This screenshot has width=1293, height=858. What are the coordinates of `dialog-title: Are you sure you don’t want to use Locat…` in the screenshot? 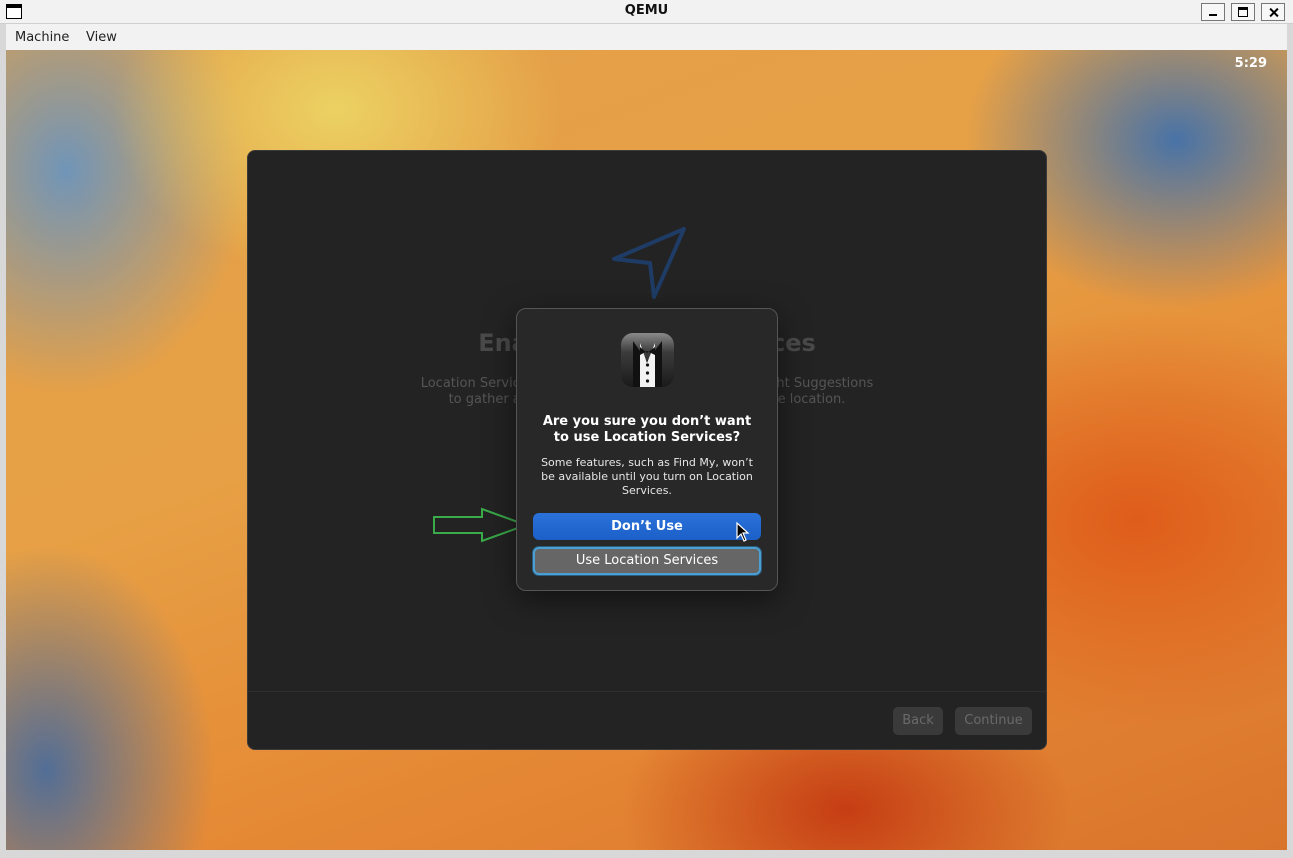 It's located at (647, 429).